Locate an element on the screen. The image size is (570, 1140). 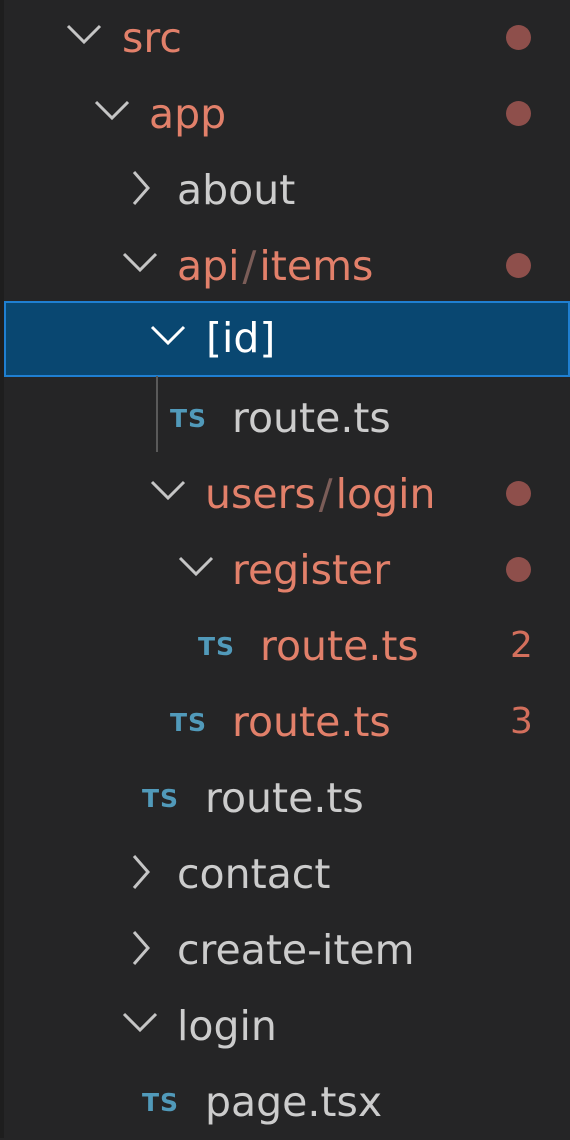
tree-row-file: TS route.ts 2 is located at coordinates (285, 646).